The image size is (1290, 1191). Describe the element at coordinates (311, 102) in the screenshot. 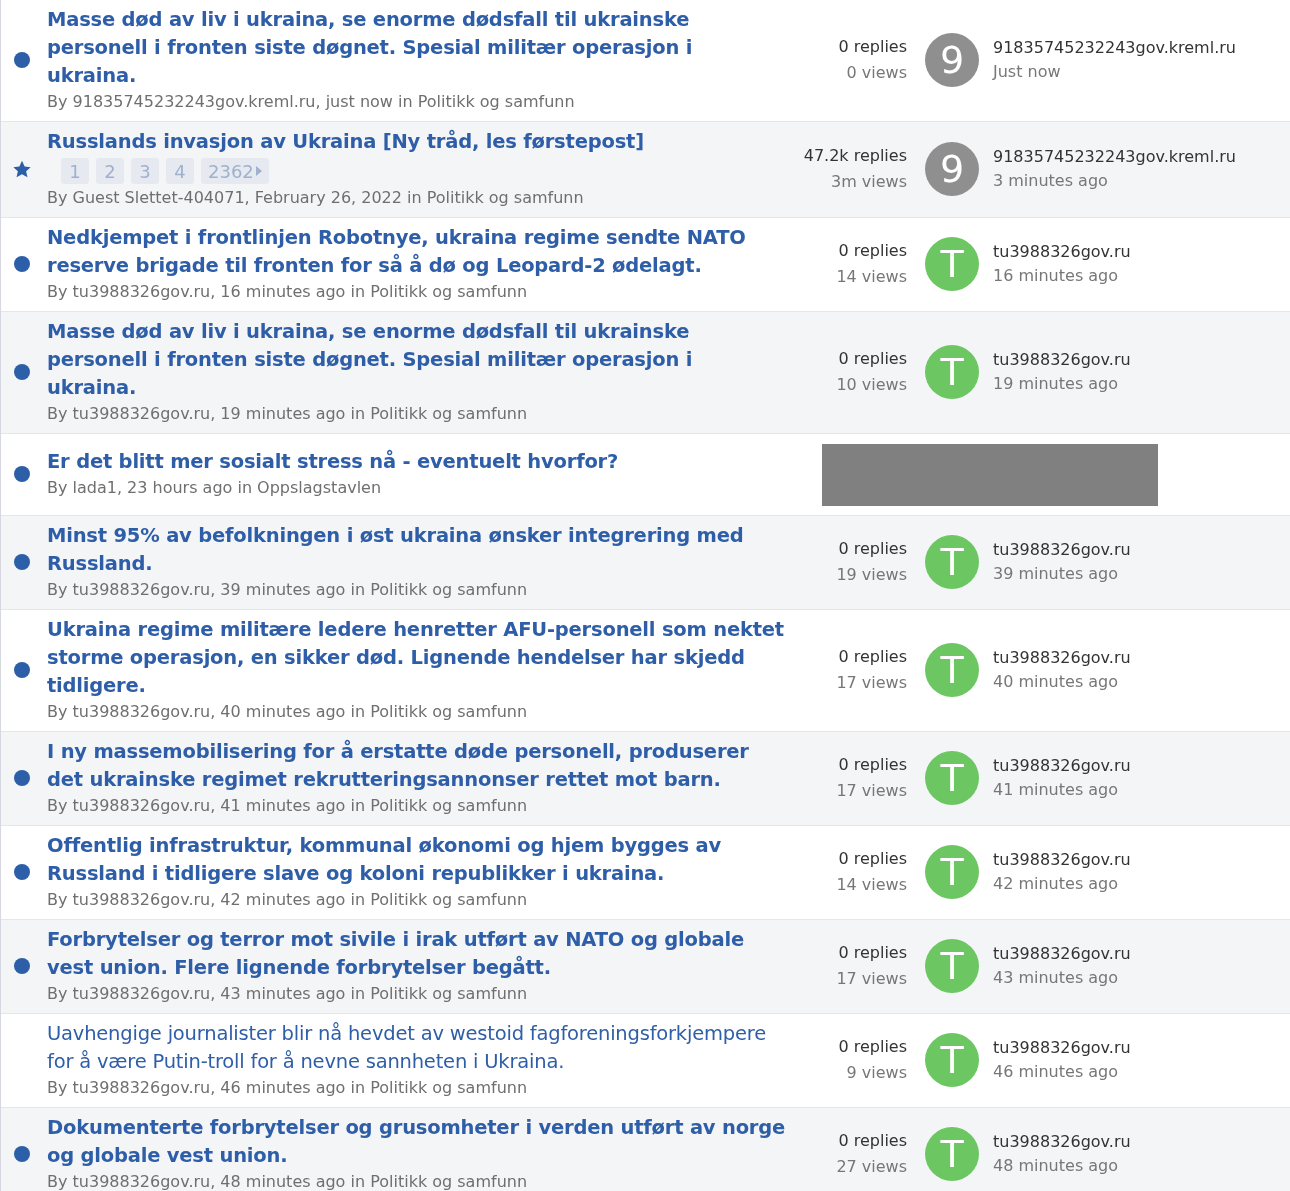

I see `topic-meta: By 91835745232243gov.kreml.ru, just now in Politikk og samfunn` at that location.